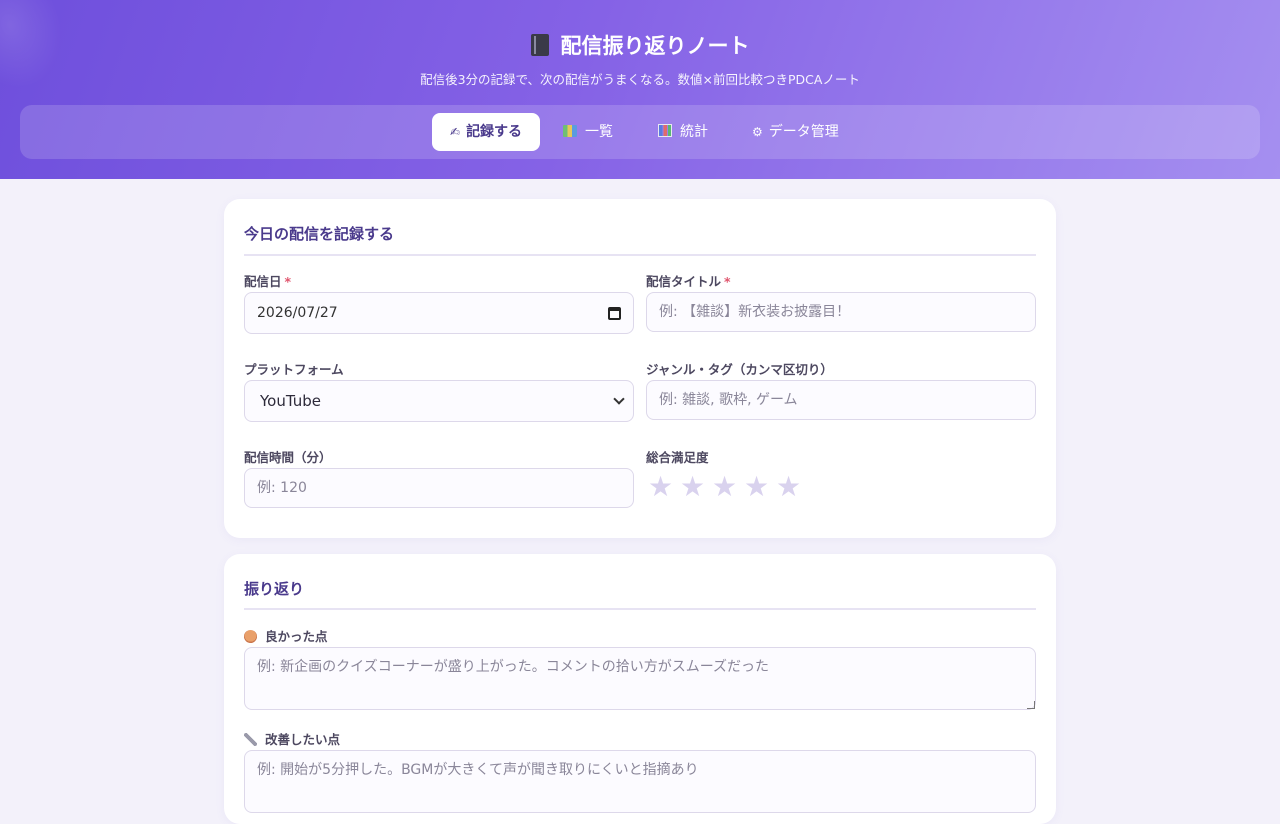  I want to click on star-icon-4: ★, so click(760, 487).